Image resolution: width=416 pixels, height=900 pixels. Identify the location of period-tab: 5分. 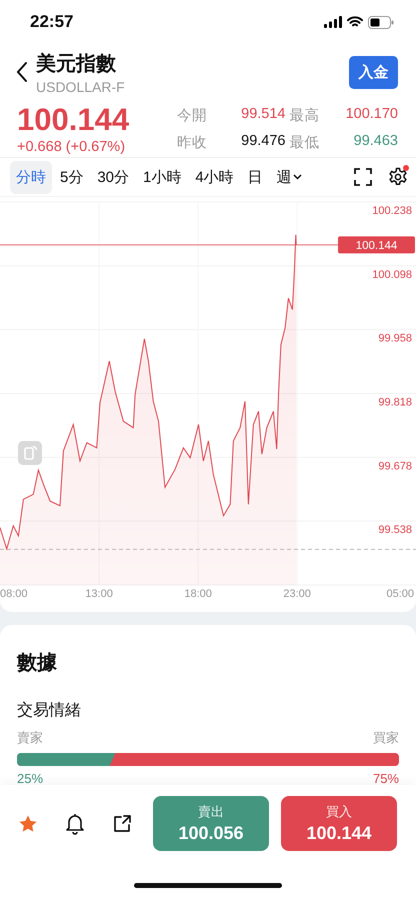
(72, 177).